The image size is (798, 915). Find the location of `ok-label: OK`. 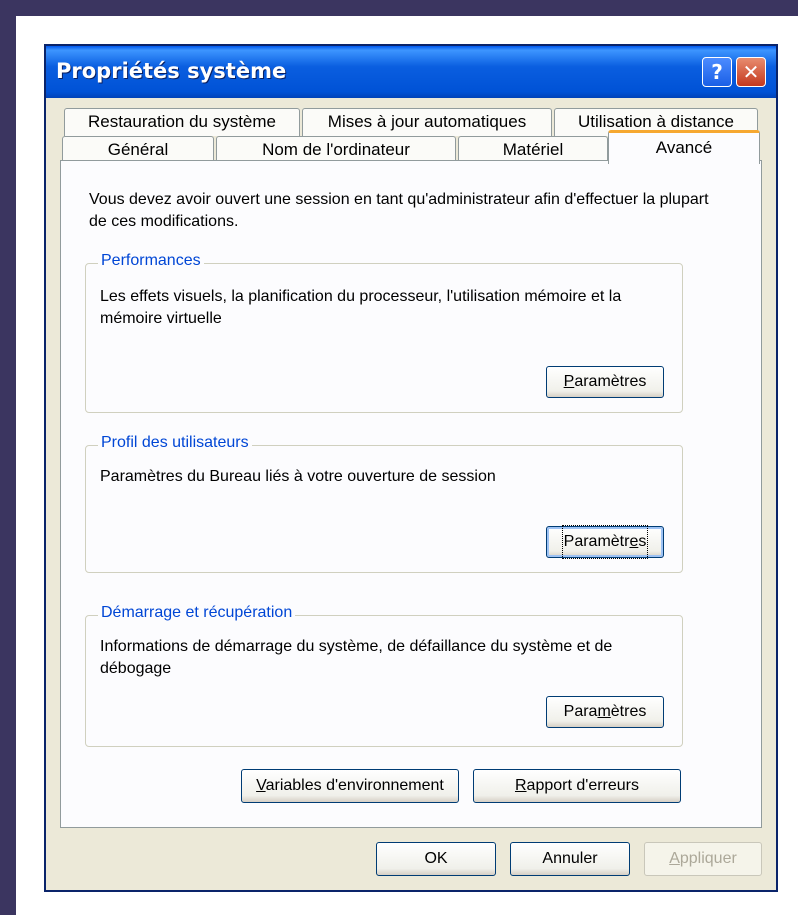

ok-label: OK is located at coordinates (436, 858).